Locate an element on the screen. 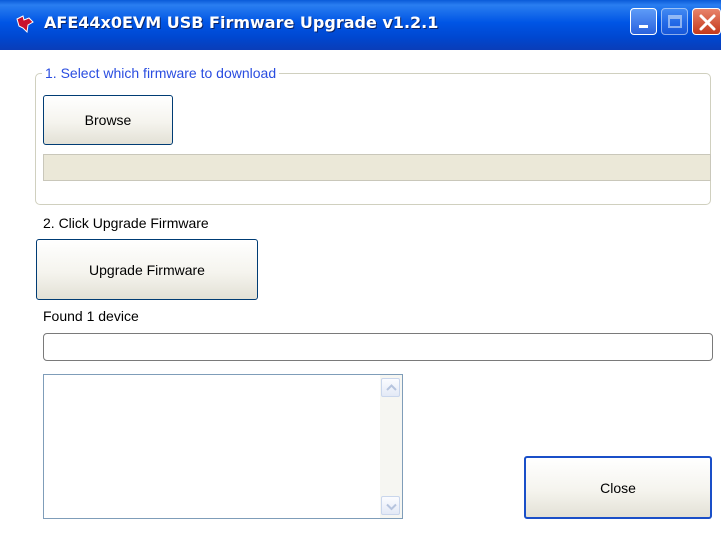 This screenshot has width=721, height=535. chevron-up-icon is located at coordinates (391, 387).